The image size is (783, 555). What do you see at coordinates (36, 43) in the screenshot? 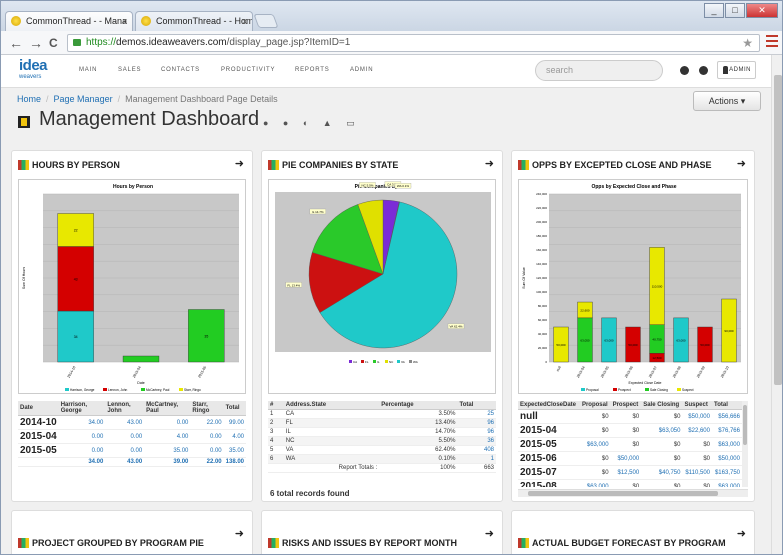
I see `forward-button: →` at bounding box center [36, 43].